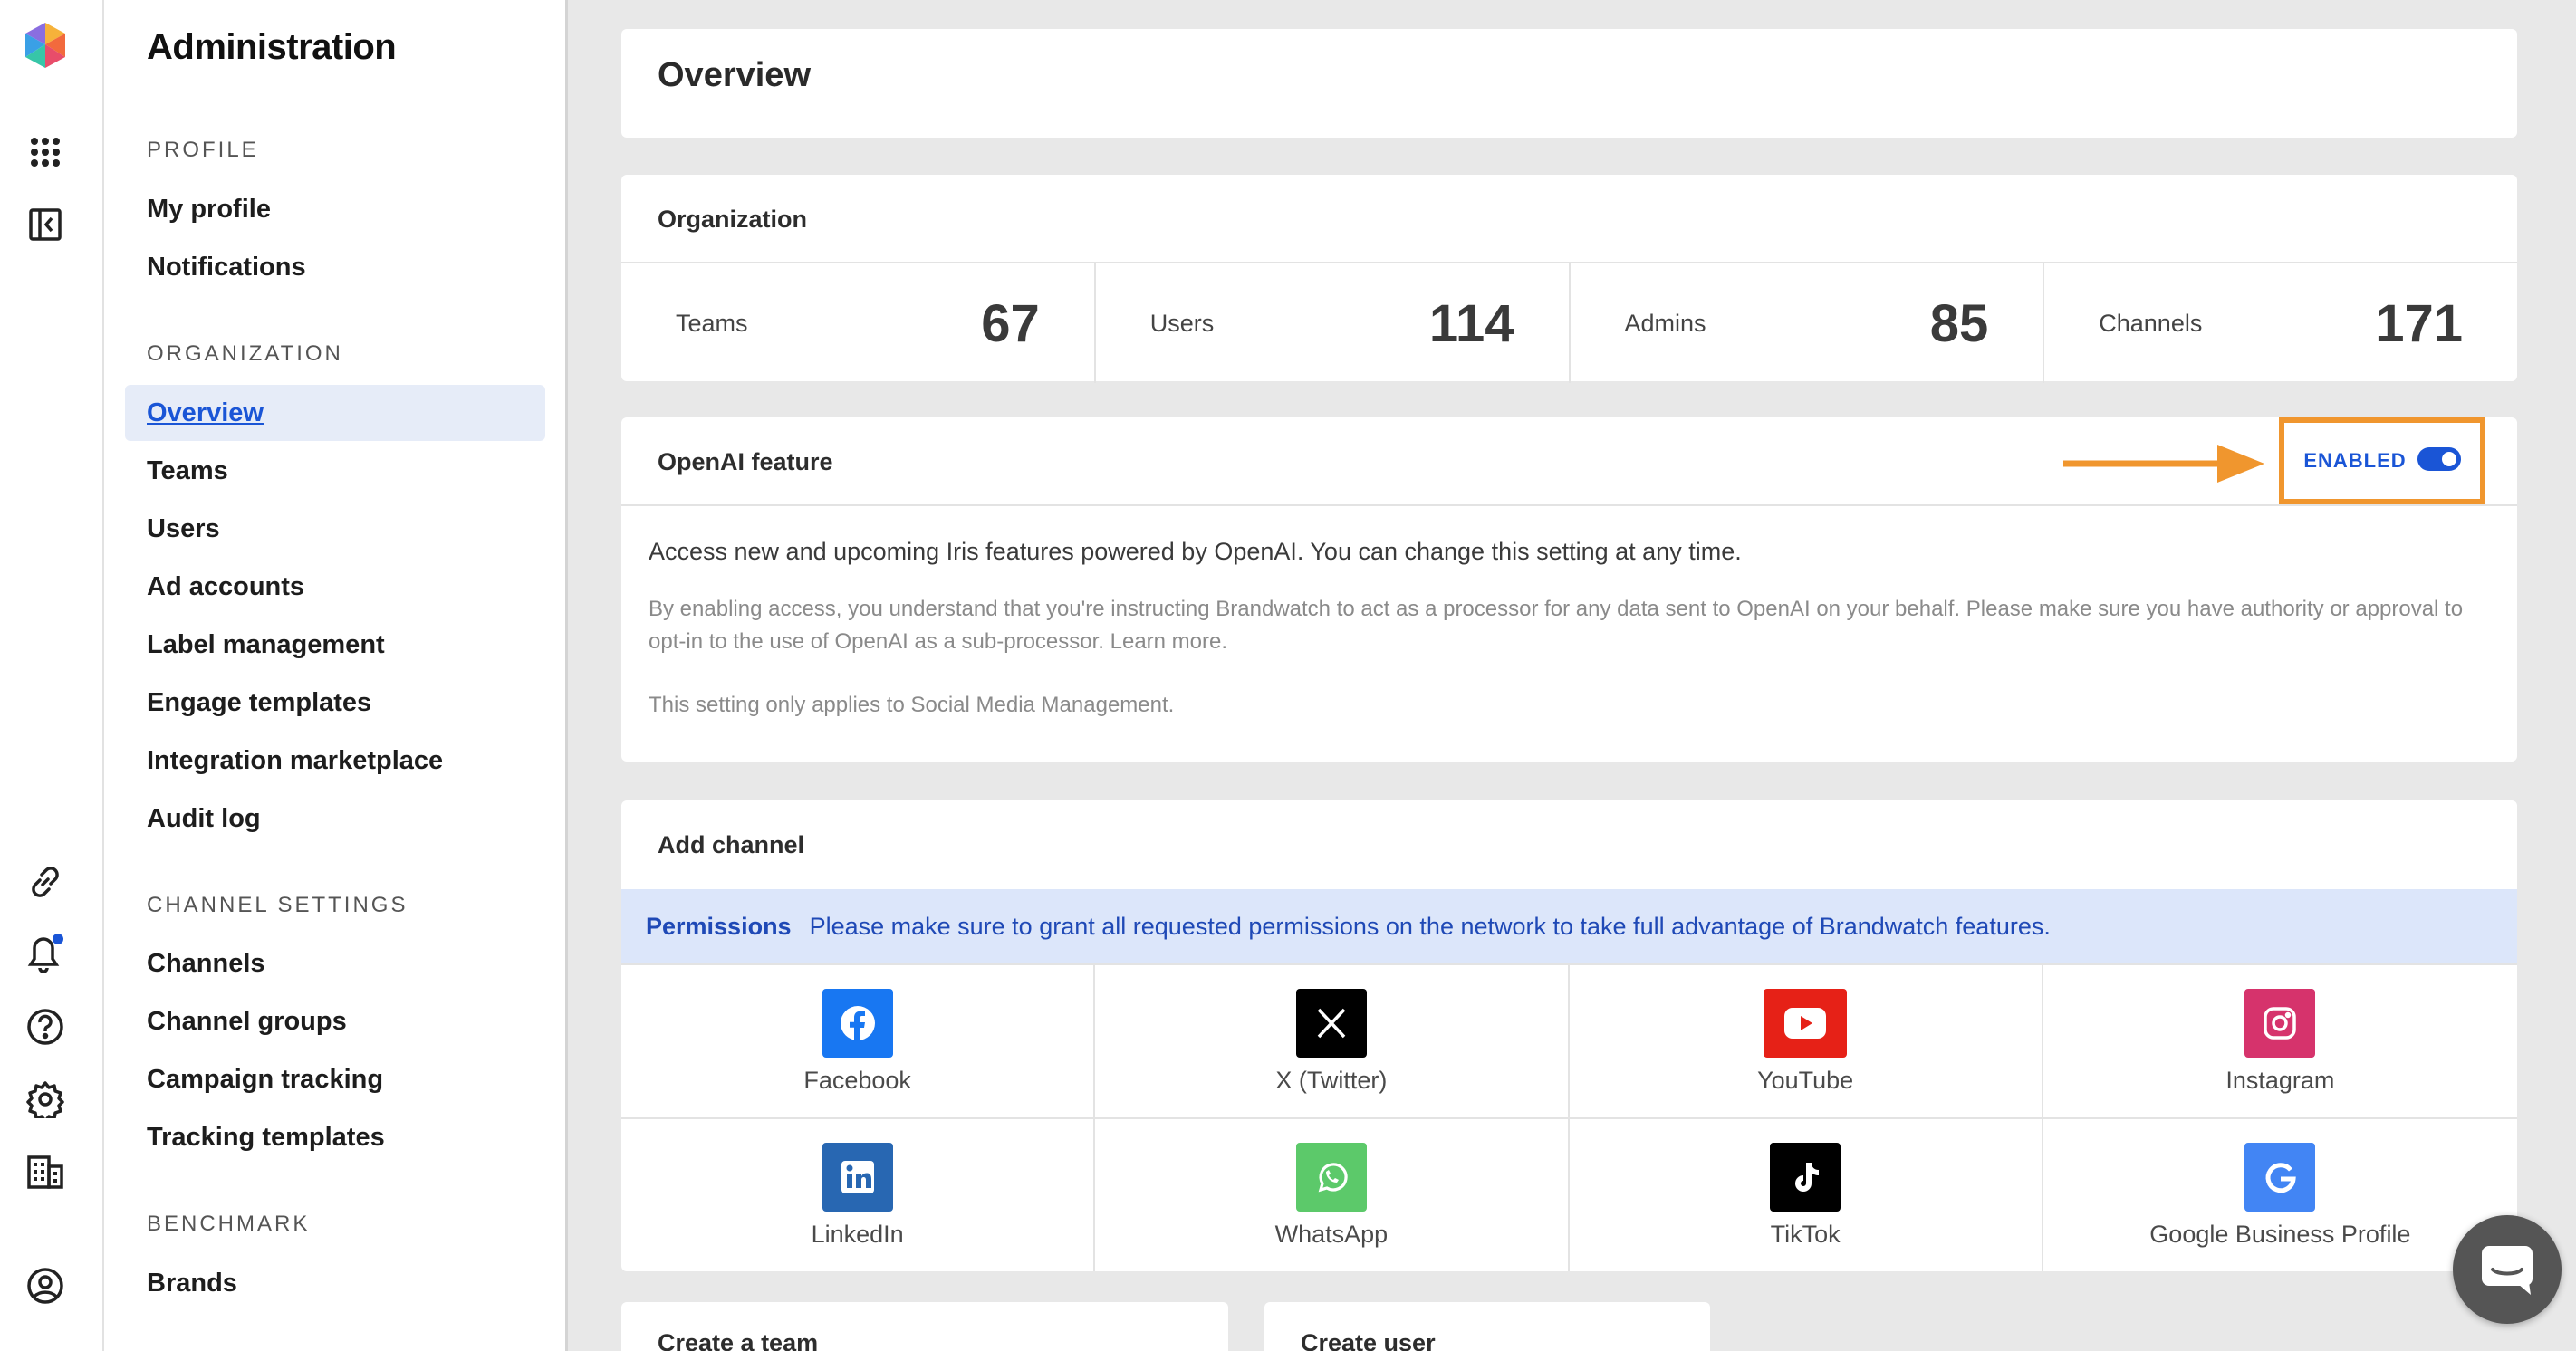 This screenshot has height=1351, width=2576. I want to click on tiktok-icon, so click(1805, 1177).